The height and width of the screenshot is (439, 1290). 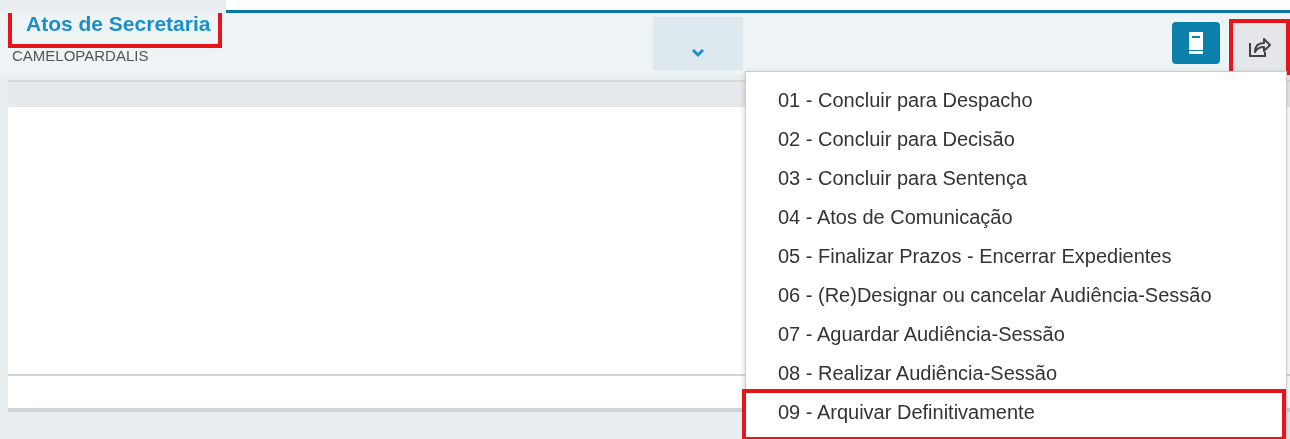 What do you see at coordinates (80, 56) in the screenshot?
I see `page-subtitle: CAMELOPARDALIS` at bounding box center [80, 56].